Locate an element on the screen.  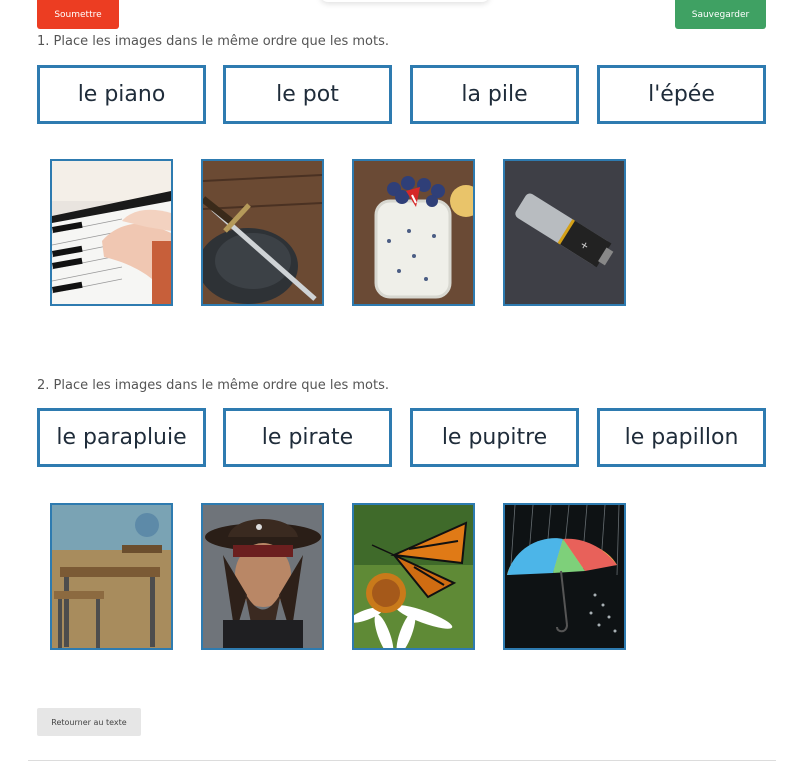
exercise-1-words: le piano le pot la pile l'épée is located at coordinates (401, 94).